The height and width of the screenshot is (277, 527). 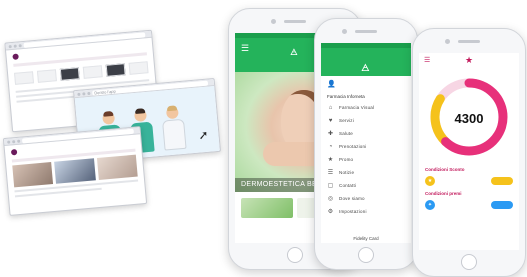 I want to click on menu-item-icon: ▢, so click(x=330, y=186).